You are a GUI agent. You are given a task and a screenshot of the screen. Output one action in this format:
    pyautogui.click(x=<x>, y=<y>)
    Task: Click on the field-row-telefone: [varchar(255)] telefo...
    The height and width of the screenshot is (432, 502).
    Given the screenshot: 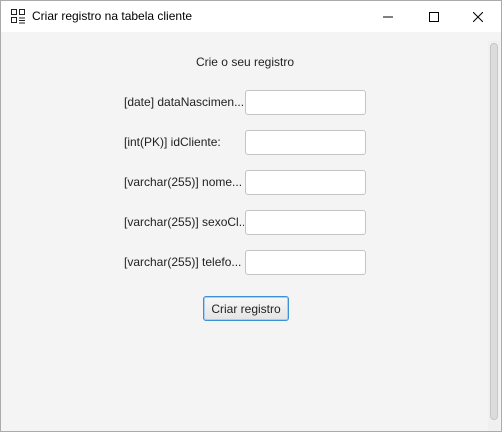 What is the action you would take?
    pyautogui.click(x=245, y=262)
    